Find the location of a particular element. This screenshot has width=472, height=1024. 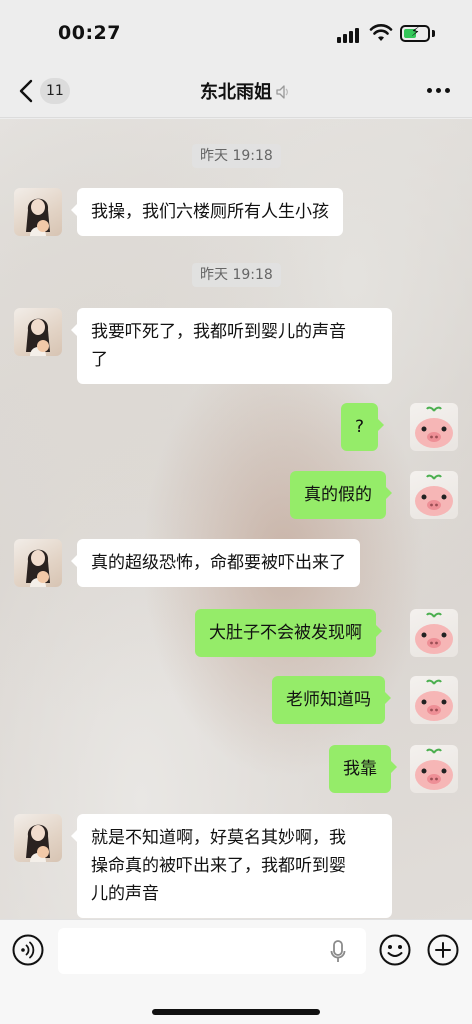

message-text: ? is located at coordinates (360, 427).